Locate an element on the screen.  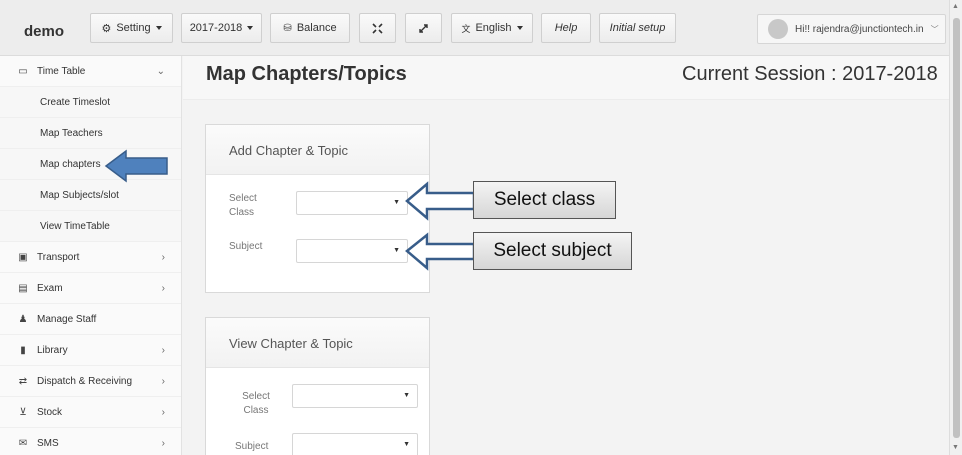
annotation-overlay is located at coordinates (290, 210).